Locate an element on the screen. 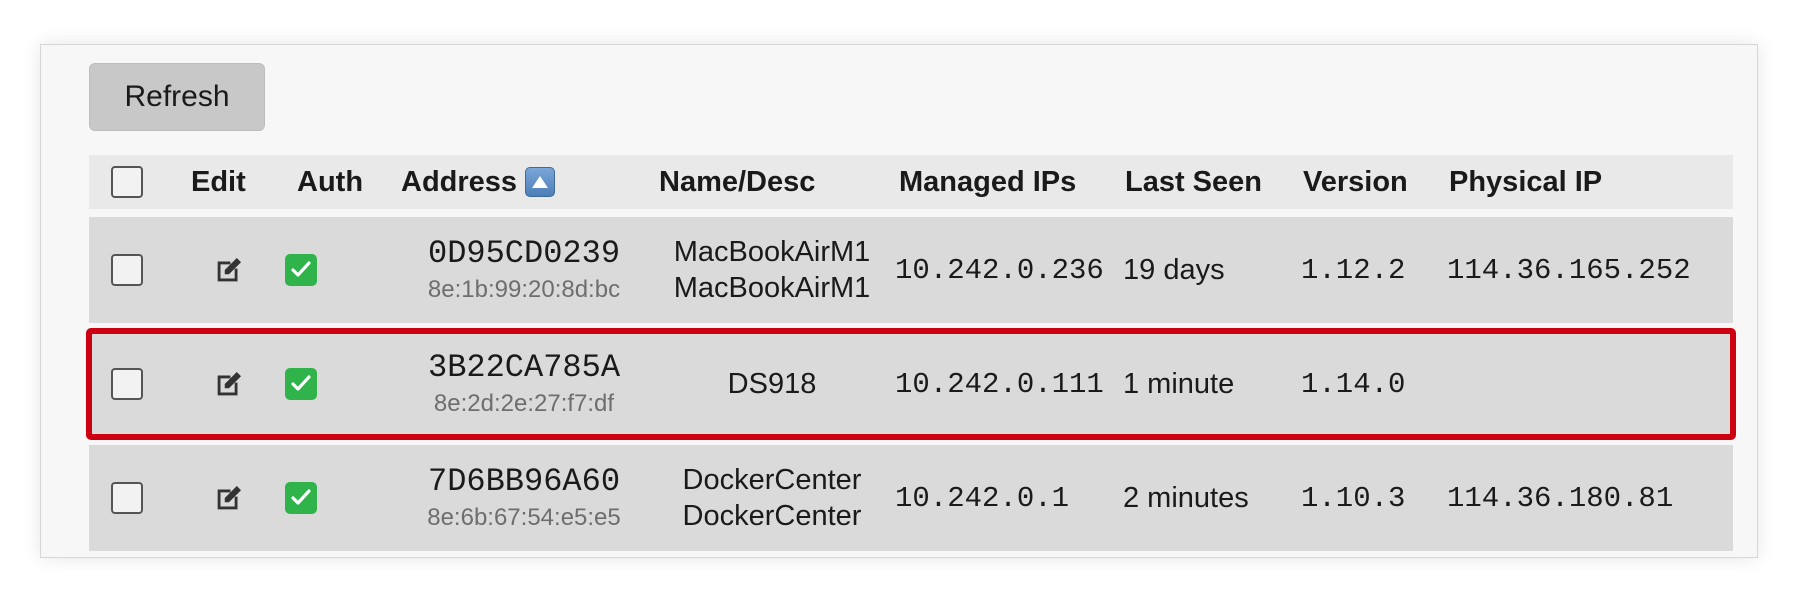 This screenshot has width=1798, height=598. row-physical-ip-cell: 114.36.165.252 is located at coordinates (1587, 270).